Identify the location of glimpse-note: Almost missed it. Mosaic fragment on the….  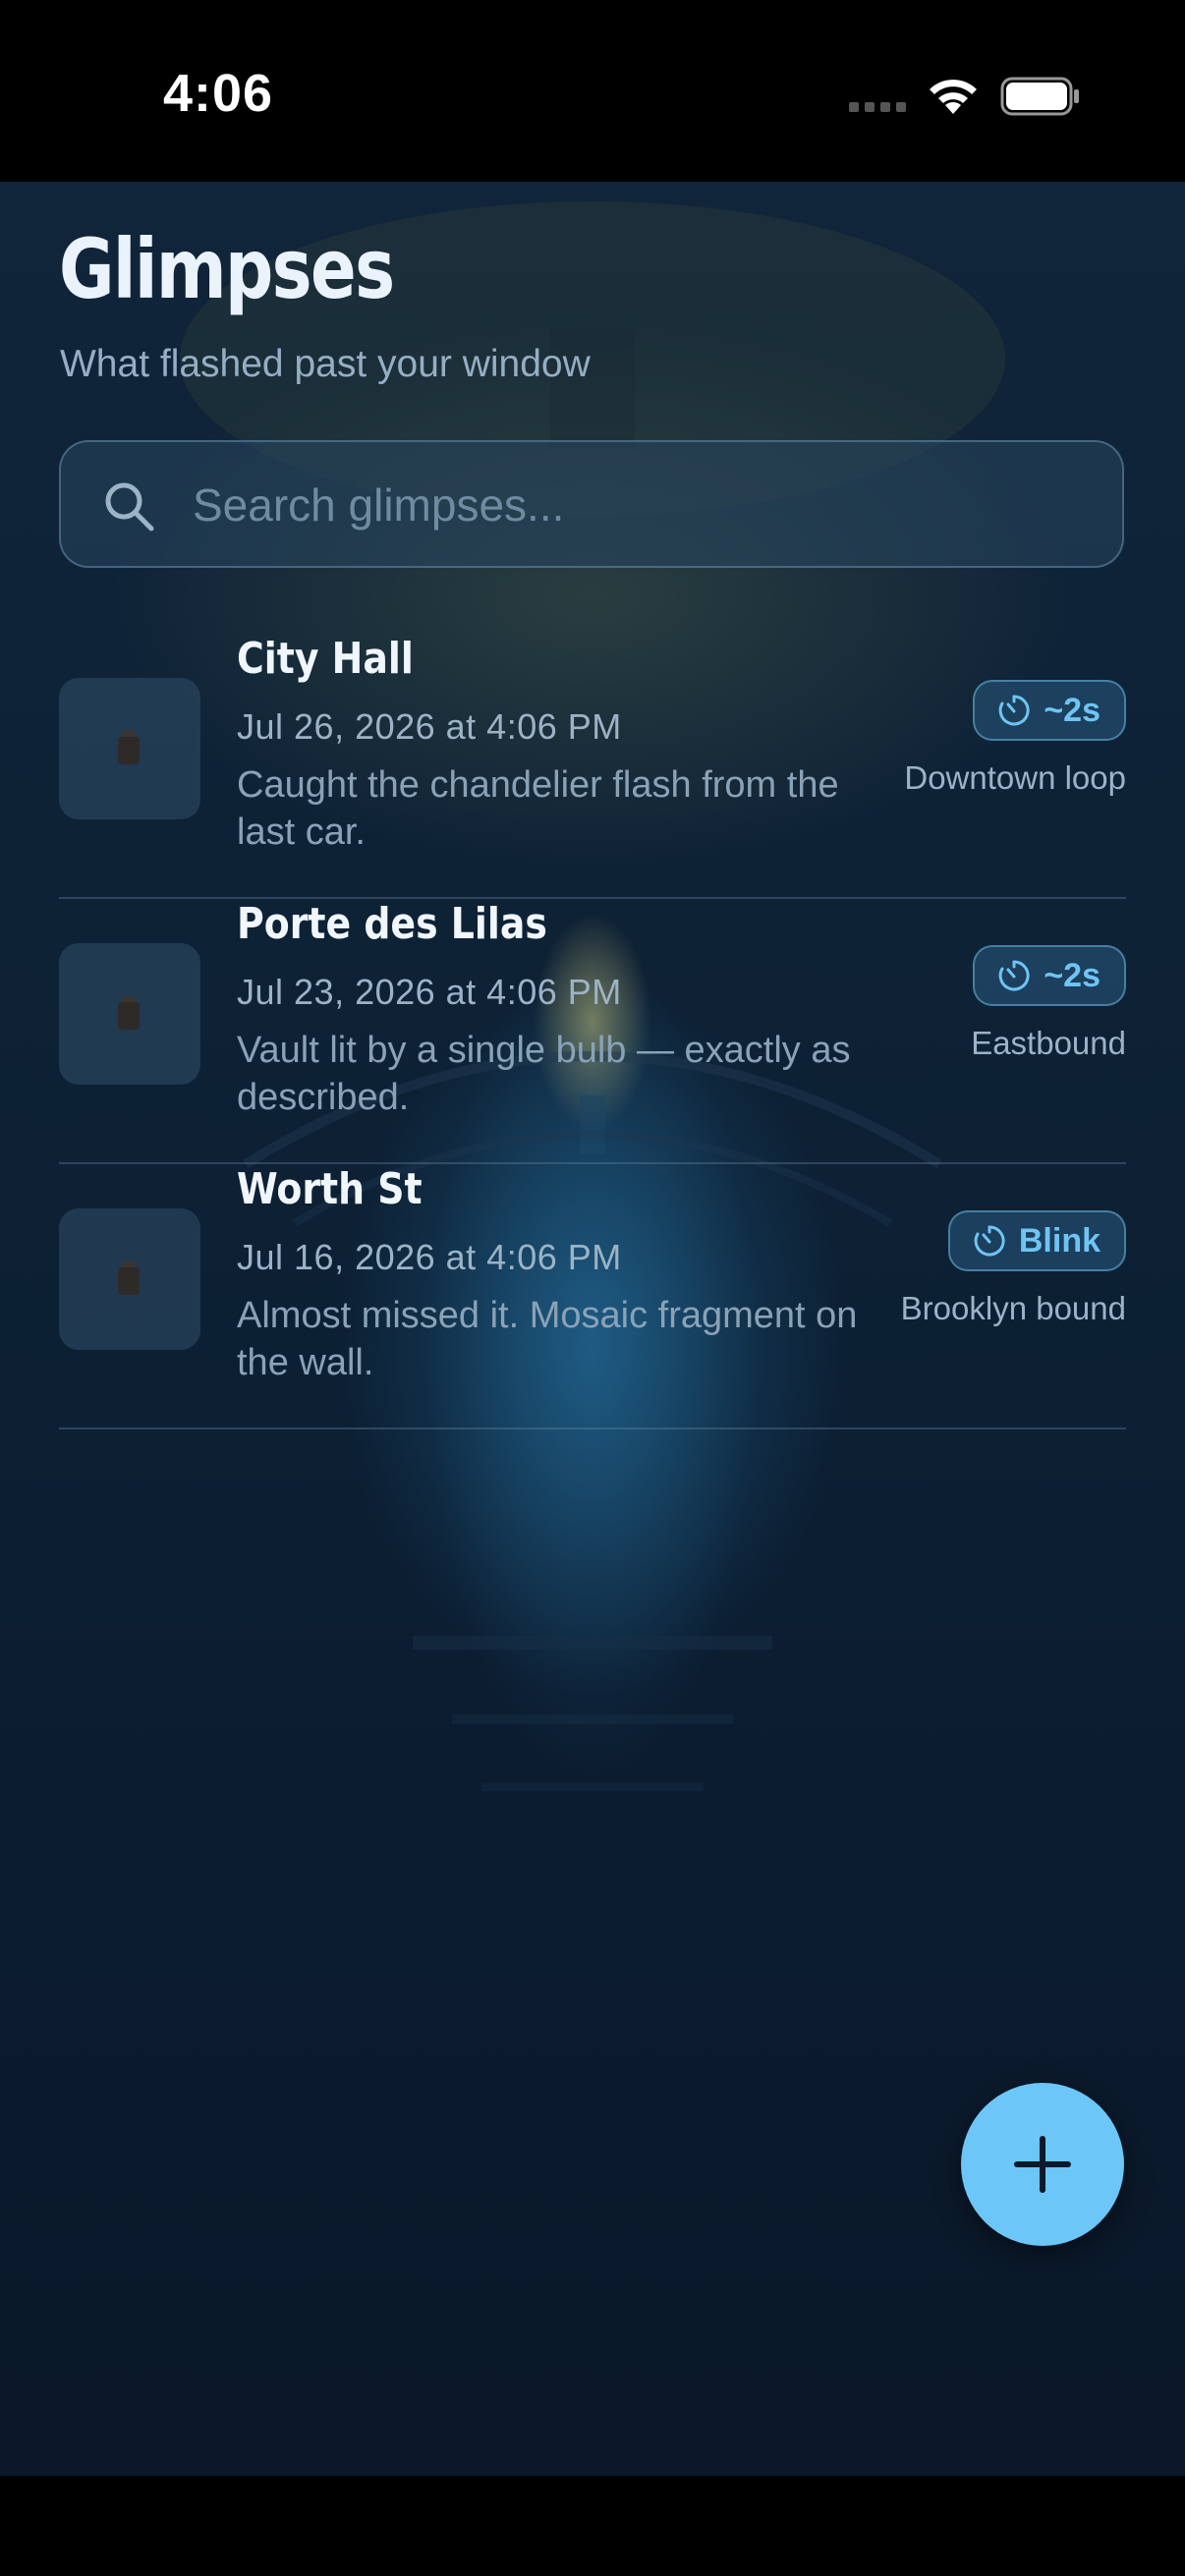
(548, 1339).